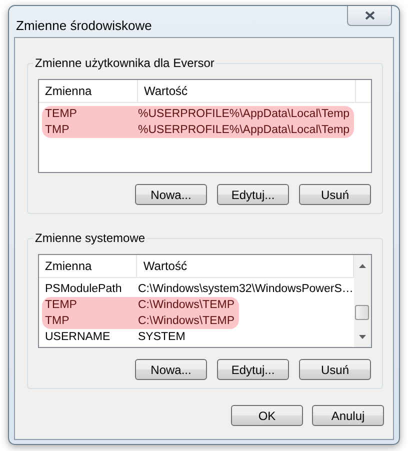 This screenshot has height=451, width=410. I want to click on variable-value: SYSTEM, so click(162, 337).